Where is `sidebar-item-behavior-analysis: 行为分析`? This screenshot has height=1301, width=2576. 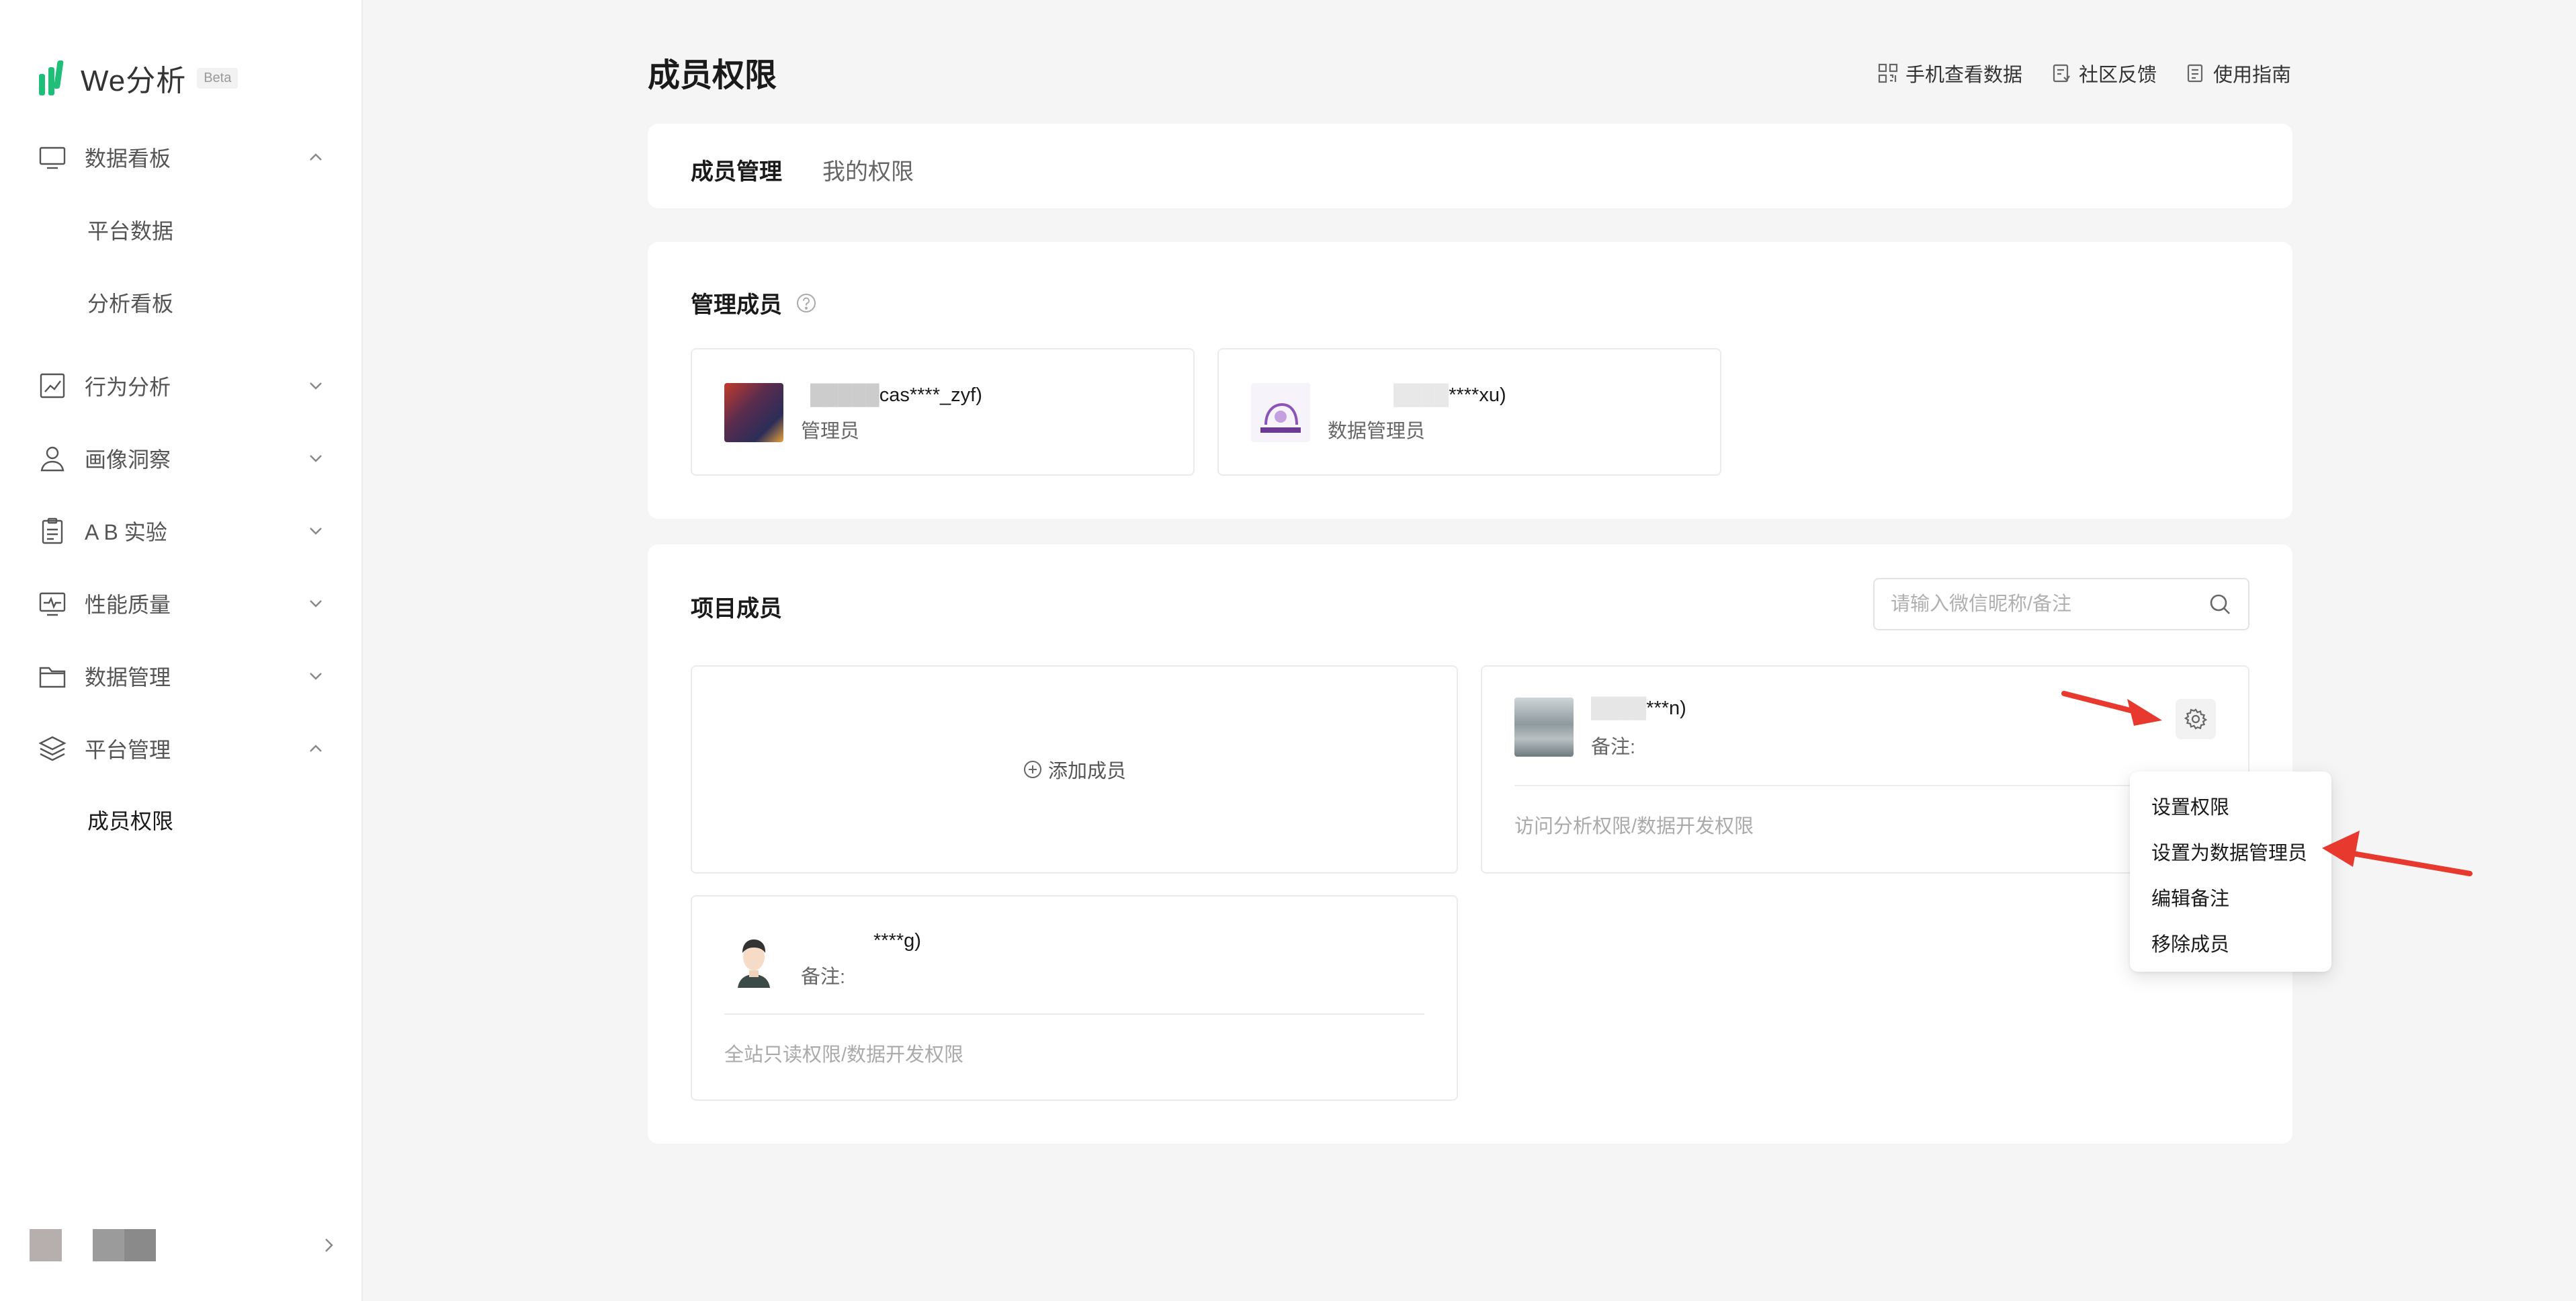 sidebar-item-behavior-analysis: 行为分析 is located at coordinates (182, 386).